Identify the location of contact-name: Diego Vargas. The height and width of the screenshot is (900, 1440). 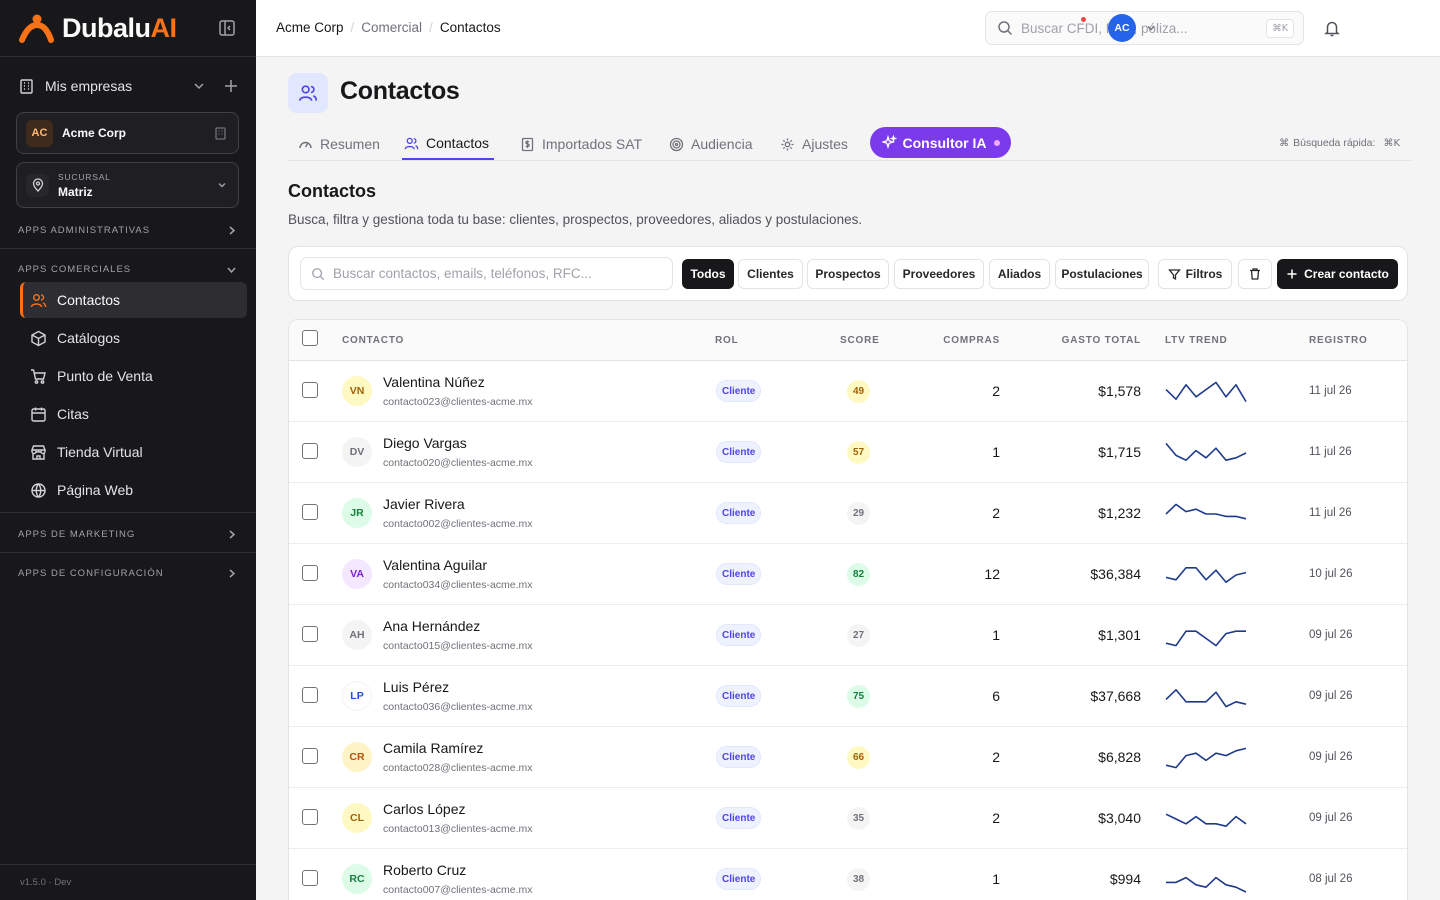
(425, 443).